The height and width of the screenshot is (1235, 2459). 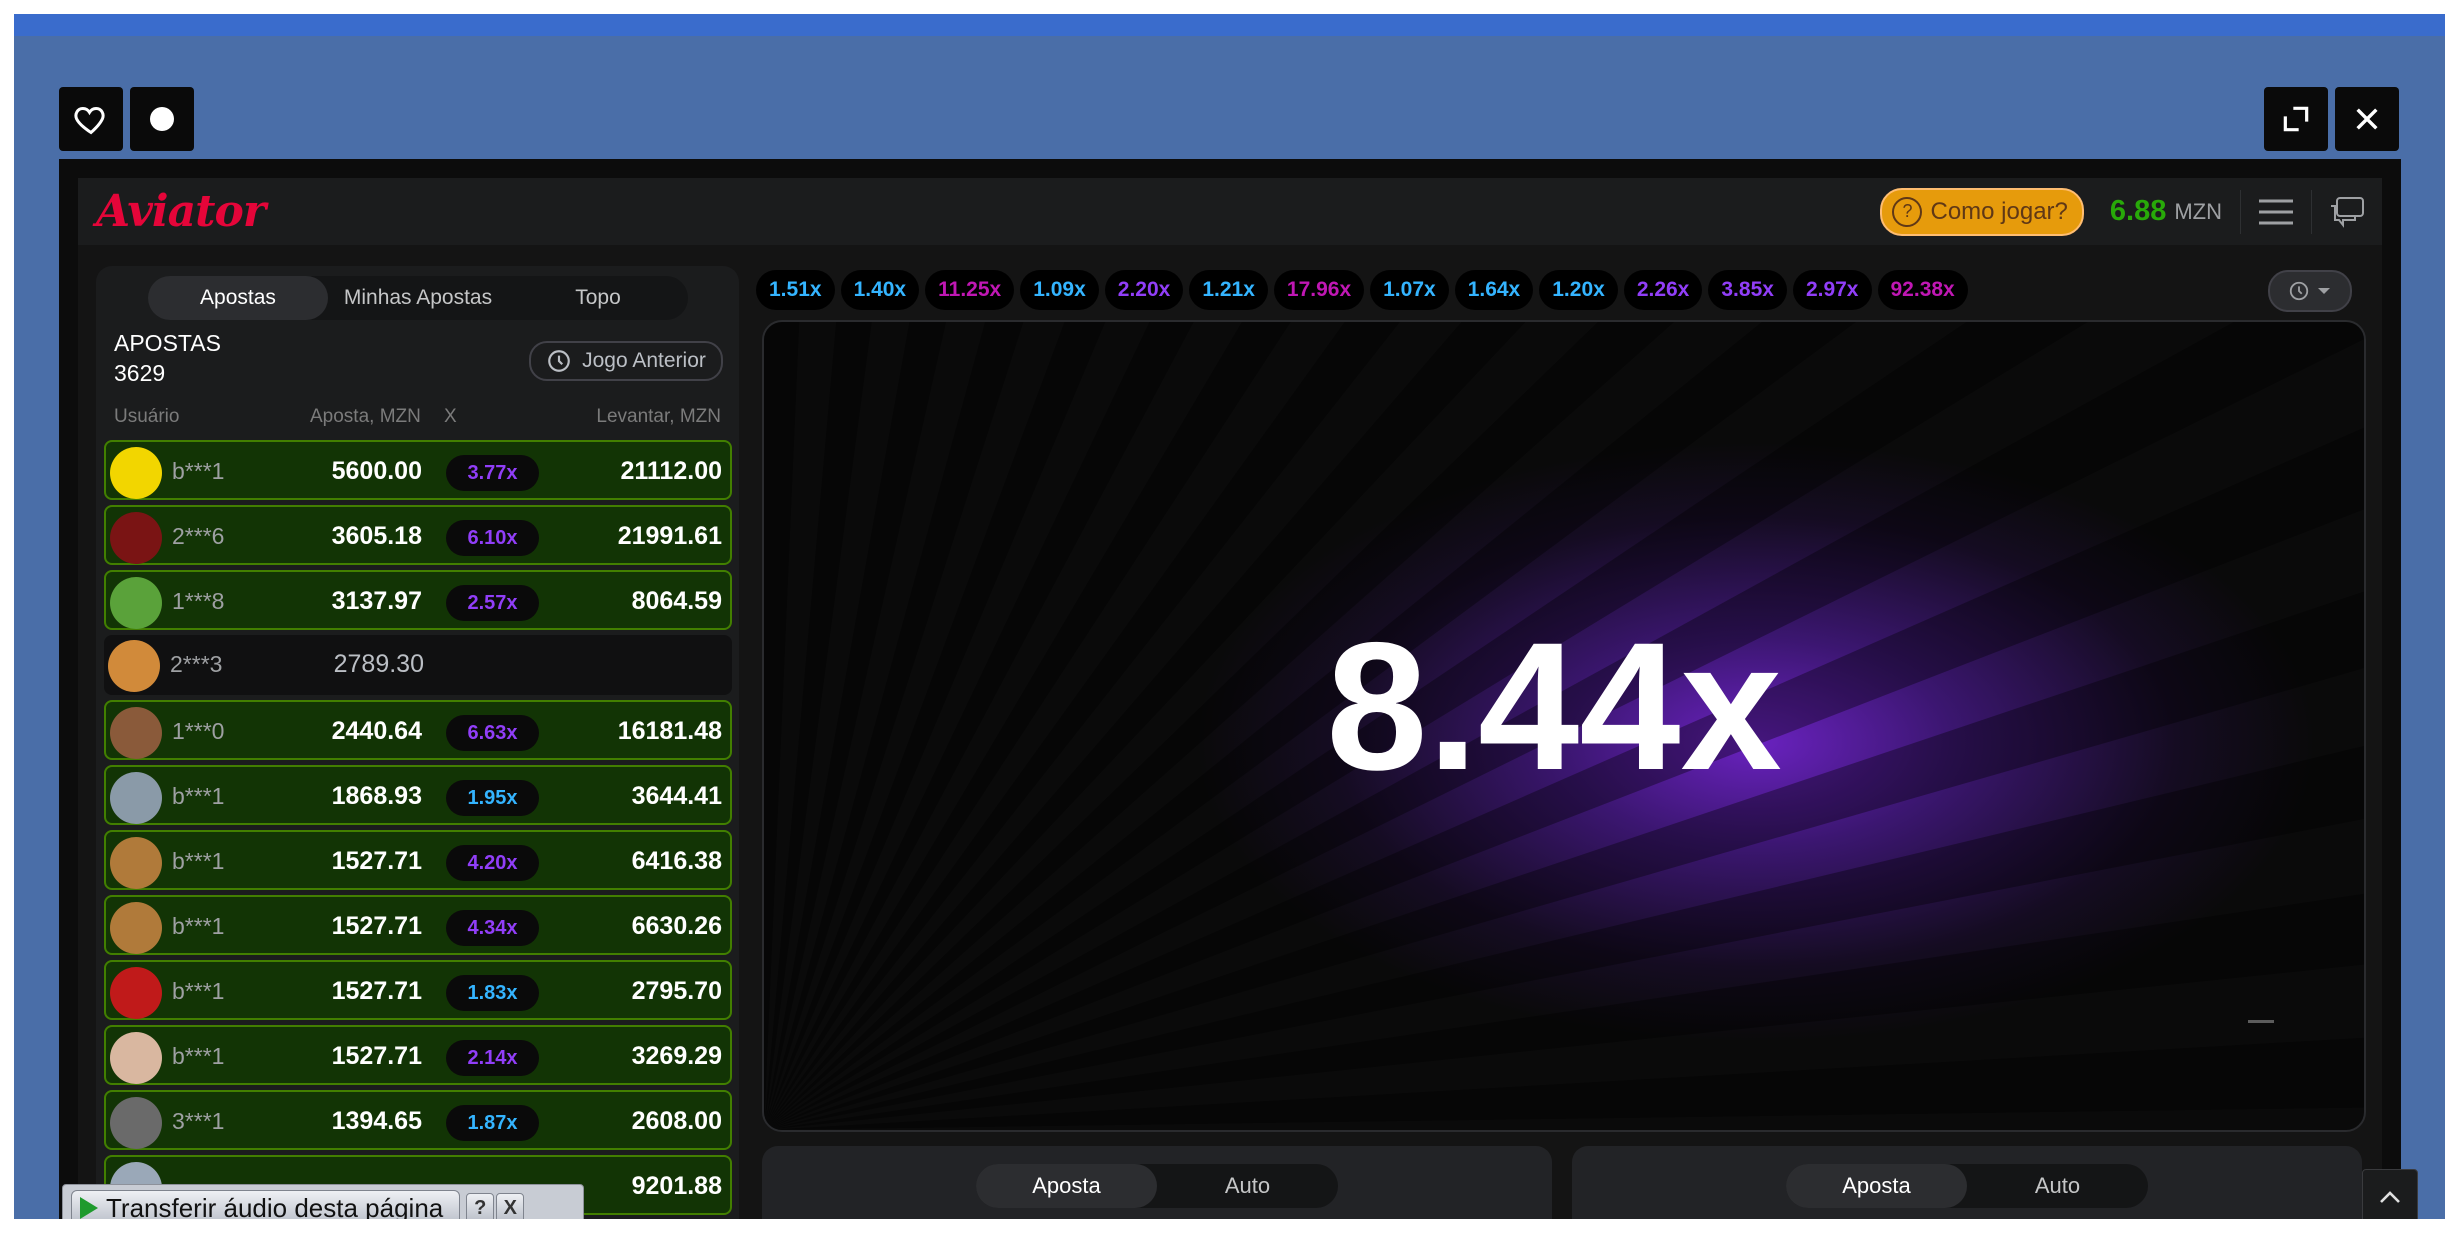 What do you see at coordinates (510, 1206) in the screenshot?
I see `audio-close-button: X` at bounding box center [510, 1206].